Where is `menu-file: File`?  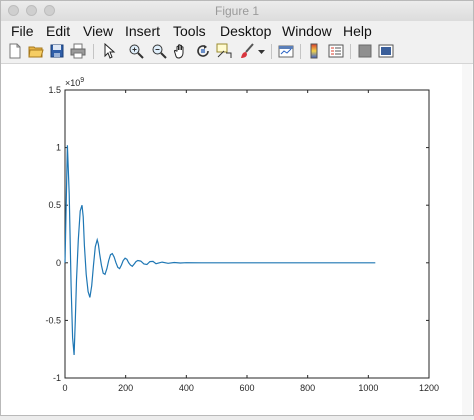
menu-file: File is located at coordinates (22, 31).